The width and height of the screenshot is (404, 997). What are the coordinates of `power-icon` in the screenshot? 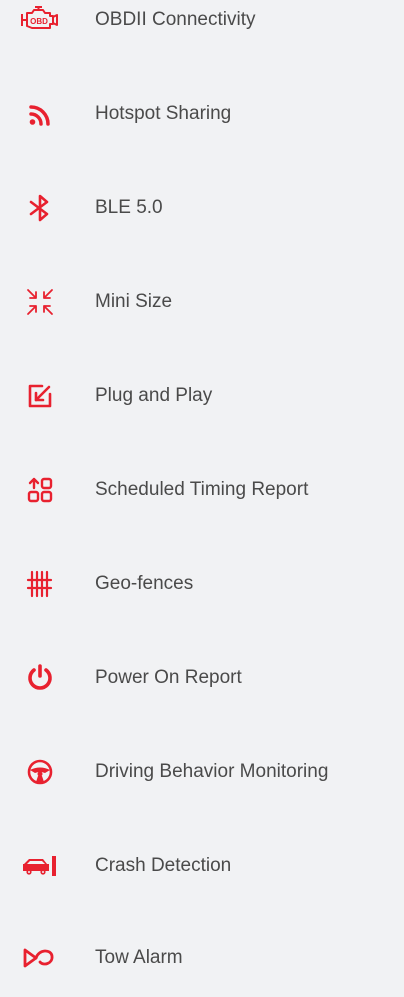 It's located at (40, 678).